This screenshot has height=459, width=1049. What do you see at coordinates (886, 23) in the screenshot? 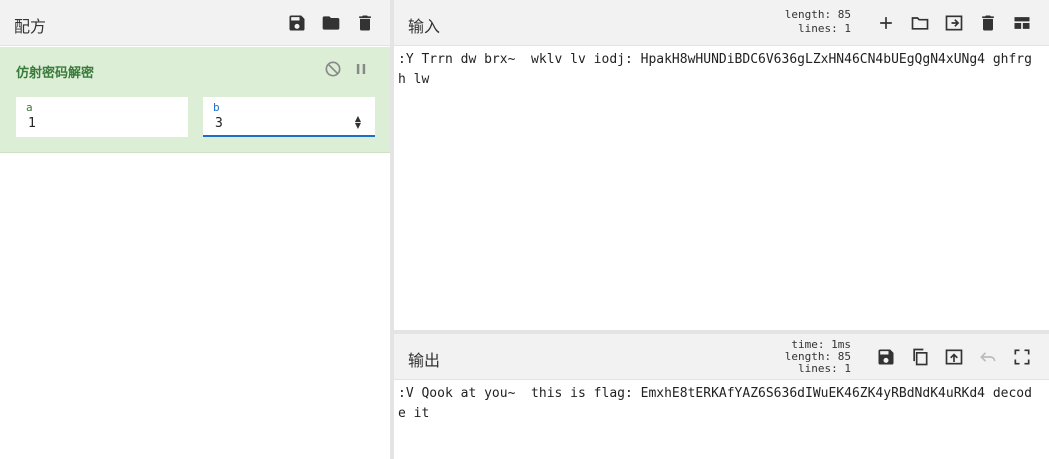
I see `plus-icon` at bounding box center [886, 23].